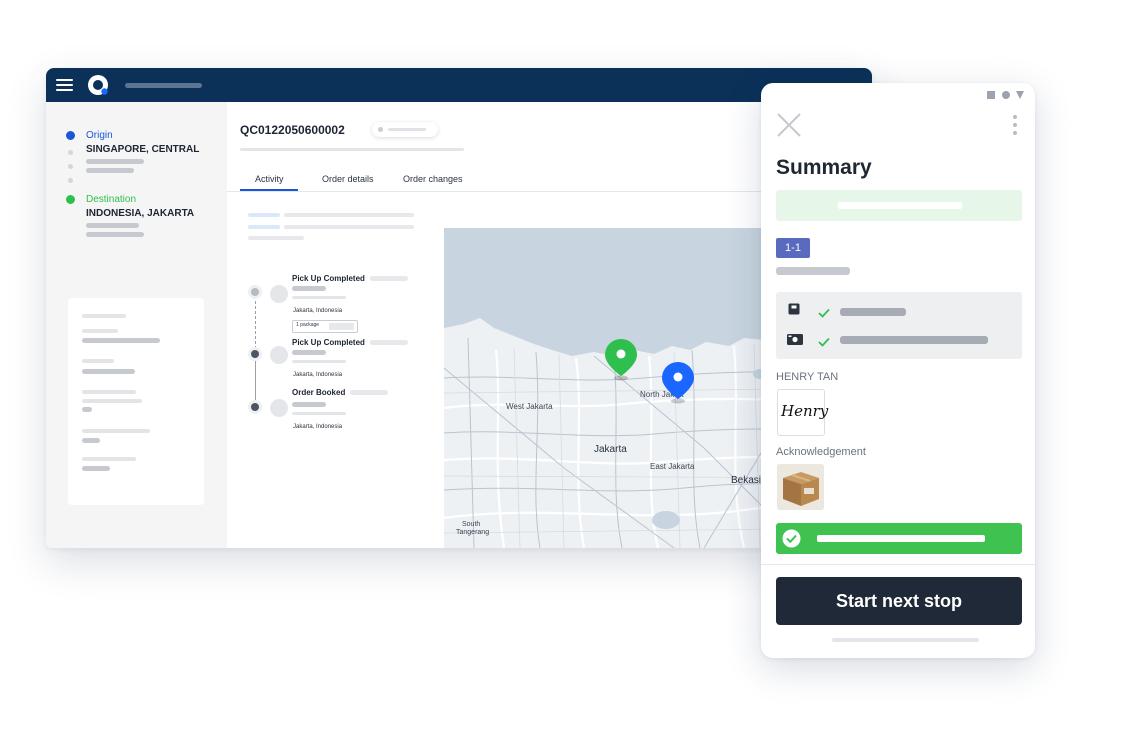 This screenshot has height=751, width=1140. What do you see at coordinates (899, 325) in the screenshot?
I see `checklist-card` at bounding box center [899, 325].